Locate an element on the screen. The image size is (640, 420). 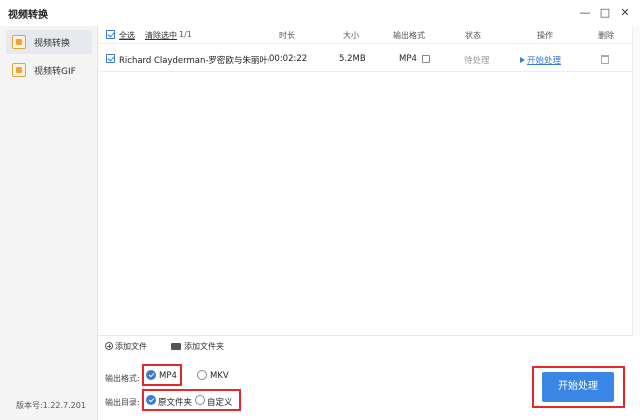
add-folder-button: 添加文件夹 is located at coordinates (197, 346).